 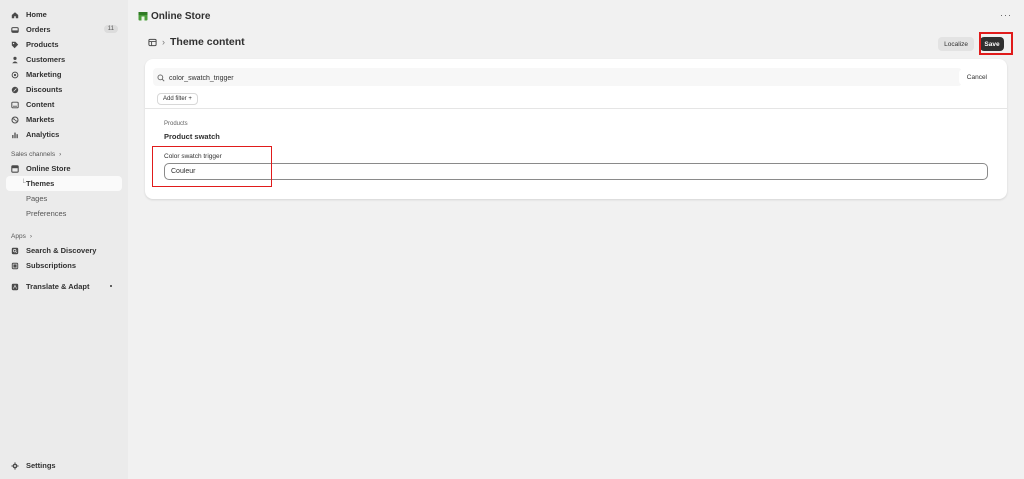 I want to click on sidebar-item-home: Home, so click(x=64, y=14).